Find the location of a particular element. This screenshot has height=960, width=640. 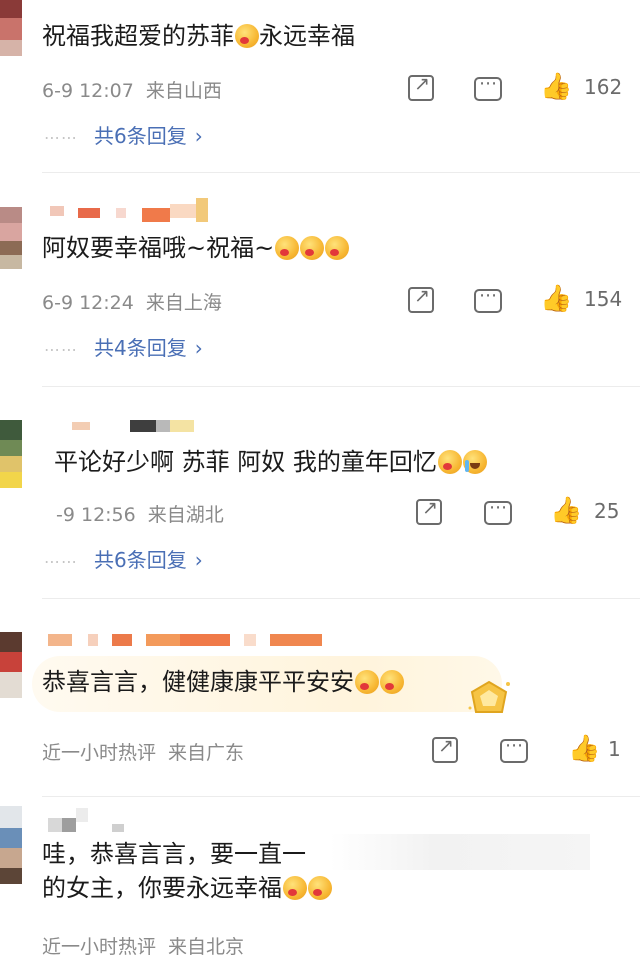

hot-label: 近一小时热评 is located at coordinates (99, 947).